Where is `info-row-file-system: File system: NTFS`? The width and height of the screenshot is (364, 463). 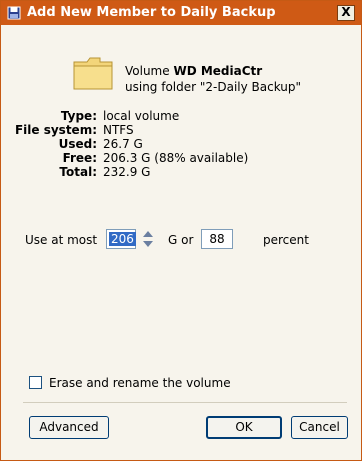
info-row-file-system: File system: NTFS is located at coordinates (182, 130).